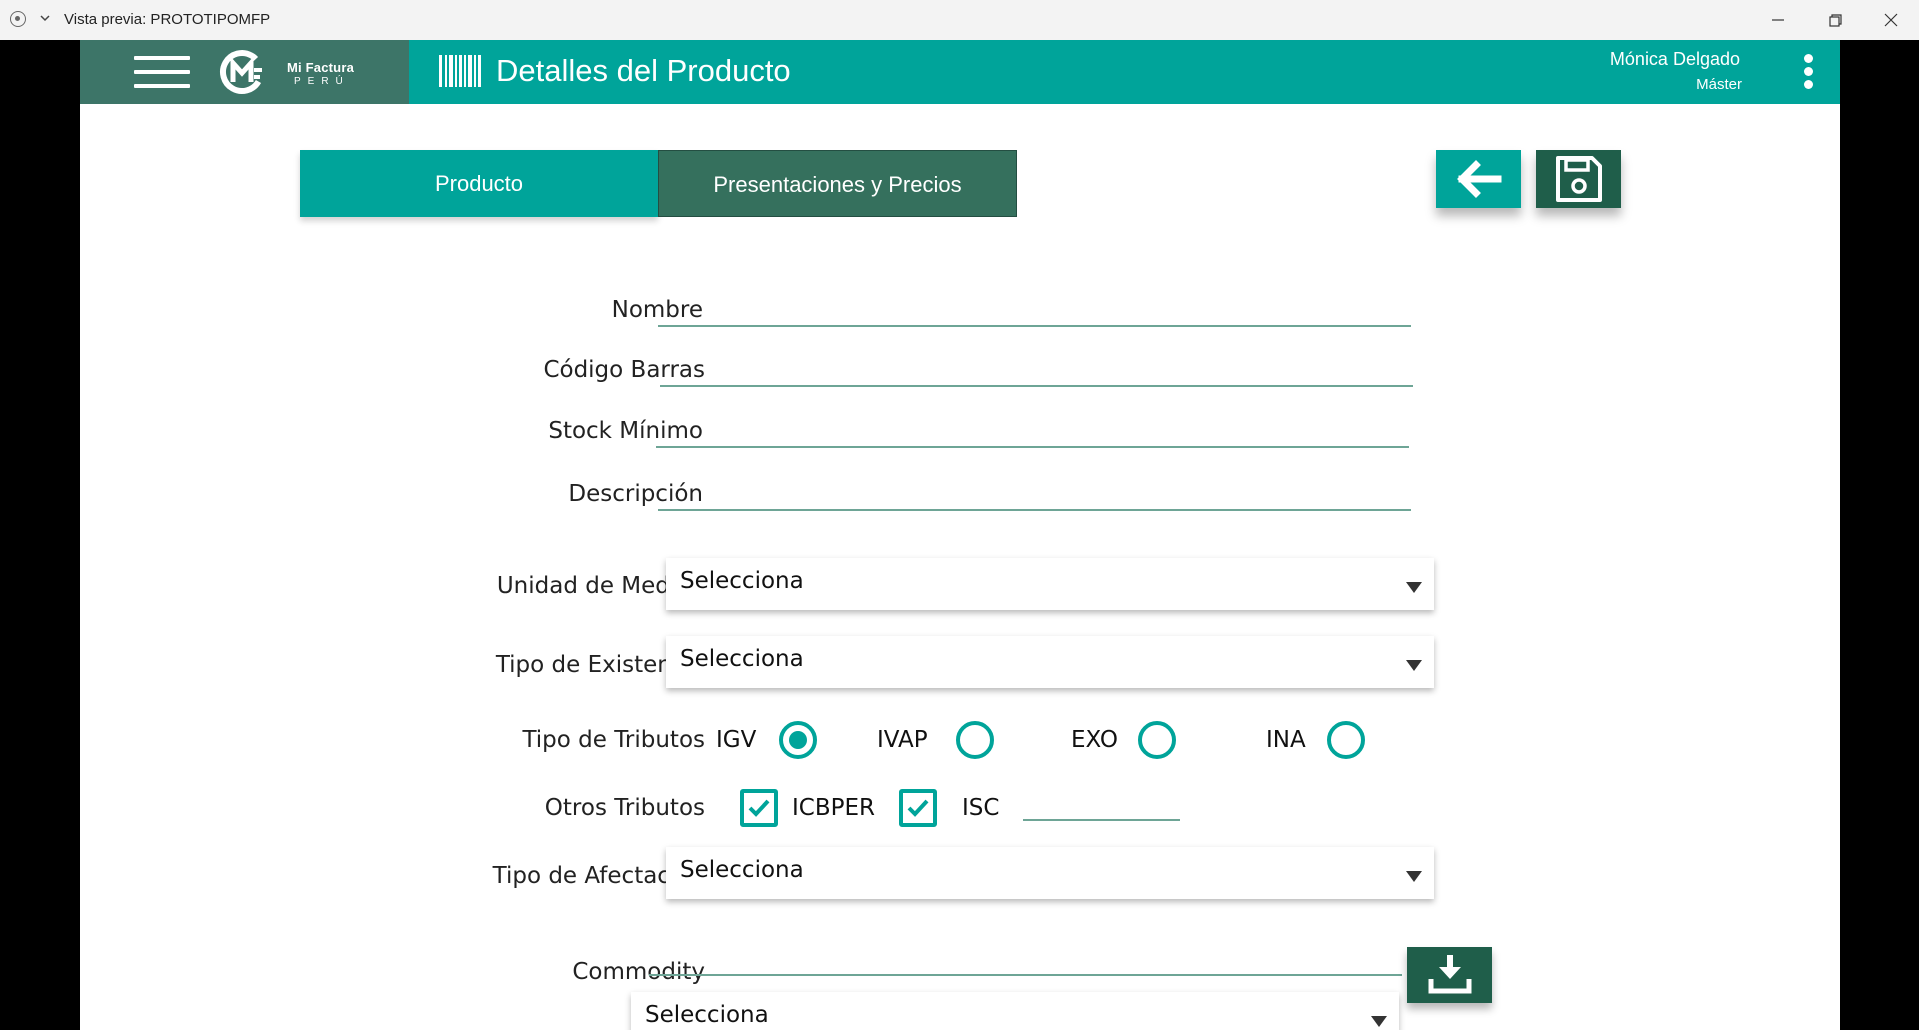 Image resolution: width=1919 pixels, height=1030 pixels. What do you see at coordinates (1050, 873) in the screenshot?
I see `tipo-afectacion-select: Selecciona` at bounding box center [1050, 873].